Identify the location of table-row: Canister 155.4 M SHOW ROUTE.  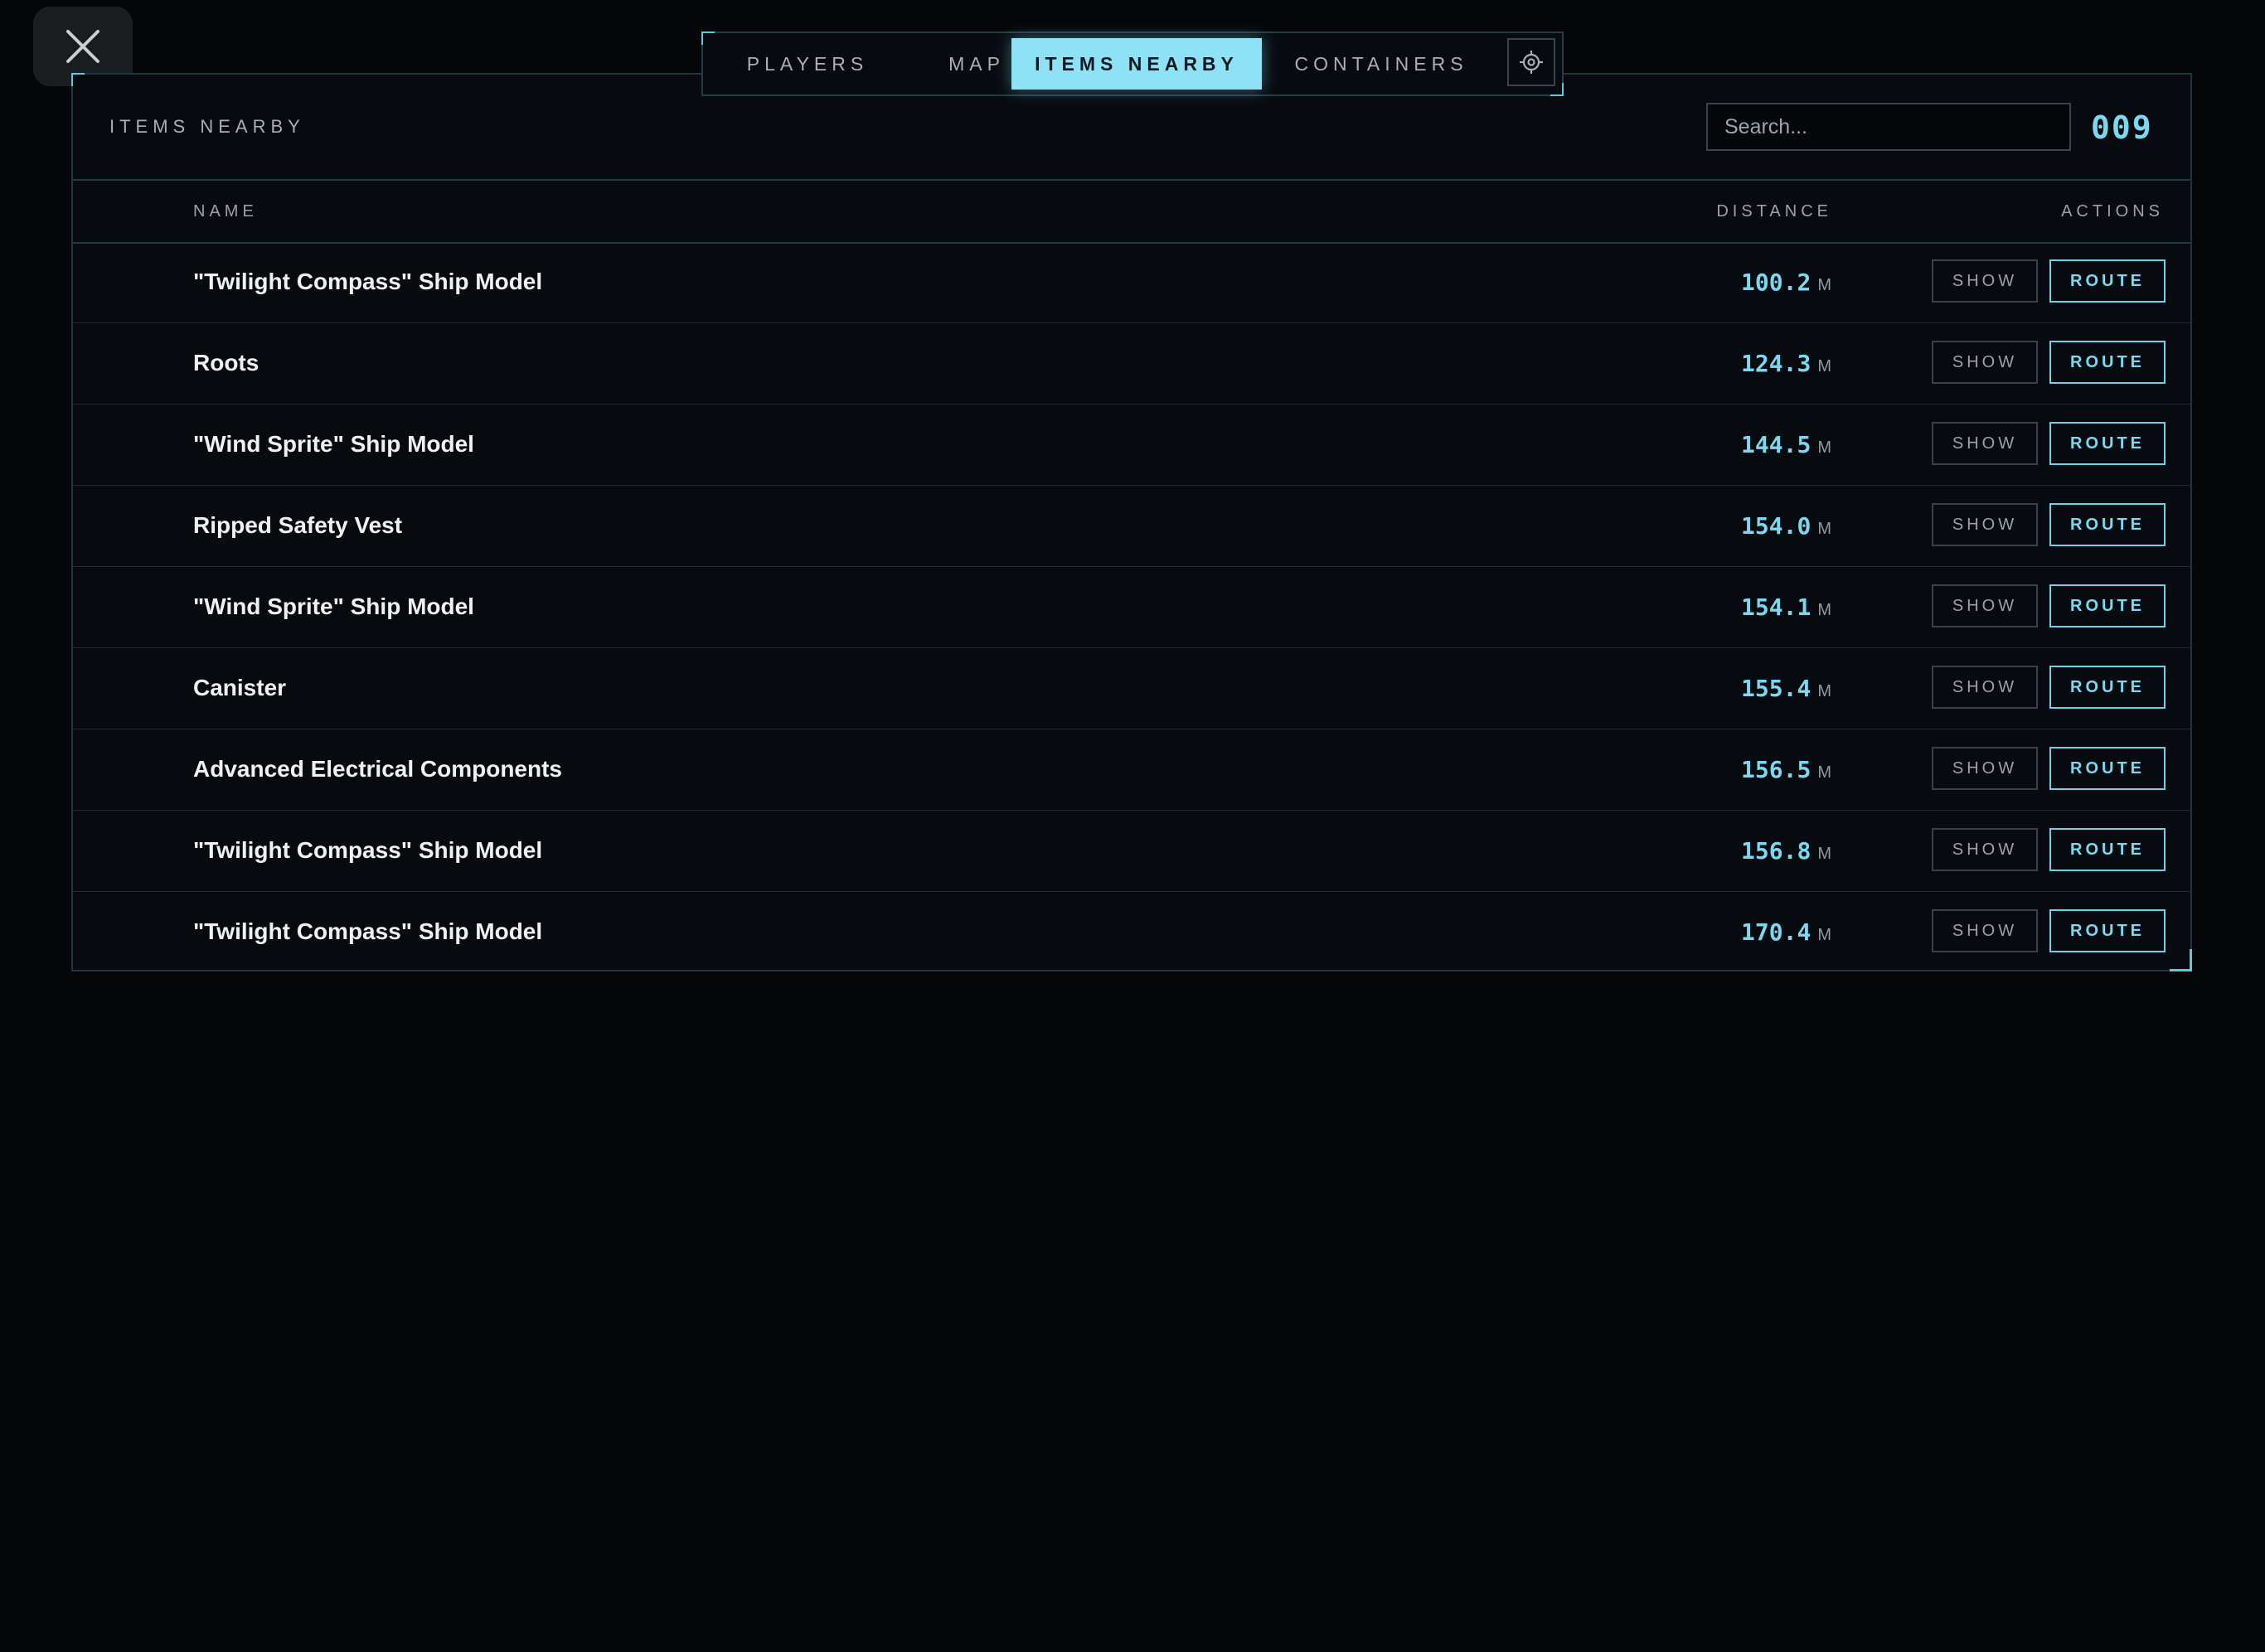
(1131, 688).